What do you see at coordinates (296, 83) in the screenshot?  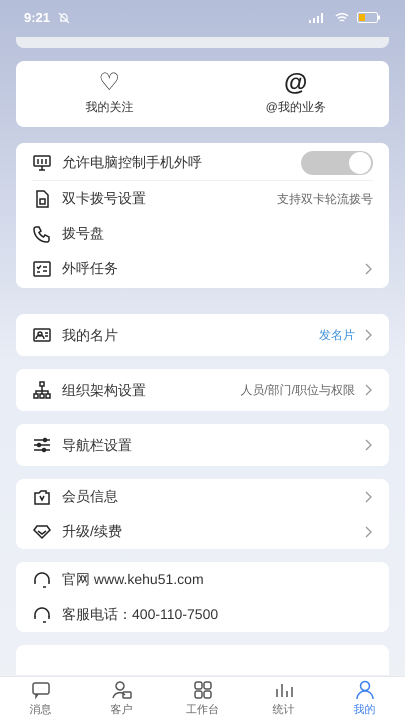 I see `at-sign-icon: @` at bounding box center [296, 83].